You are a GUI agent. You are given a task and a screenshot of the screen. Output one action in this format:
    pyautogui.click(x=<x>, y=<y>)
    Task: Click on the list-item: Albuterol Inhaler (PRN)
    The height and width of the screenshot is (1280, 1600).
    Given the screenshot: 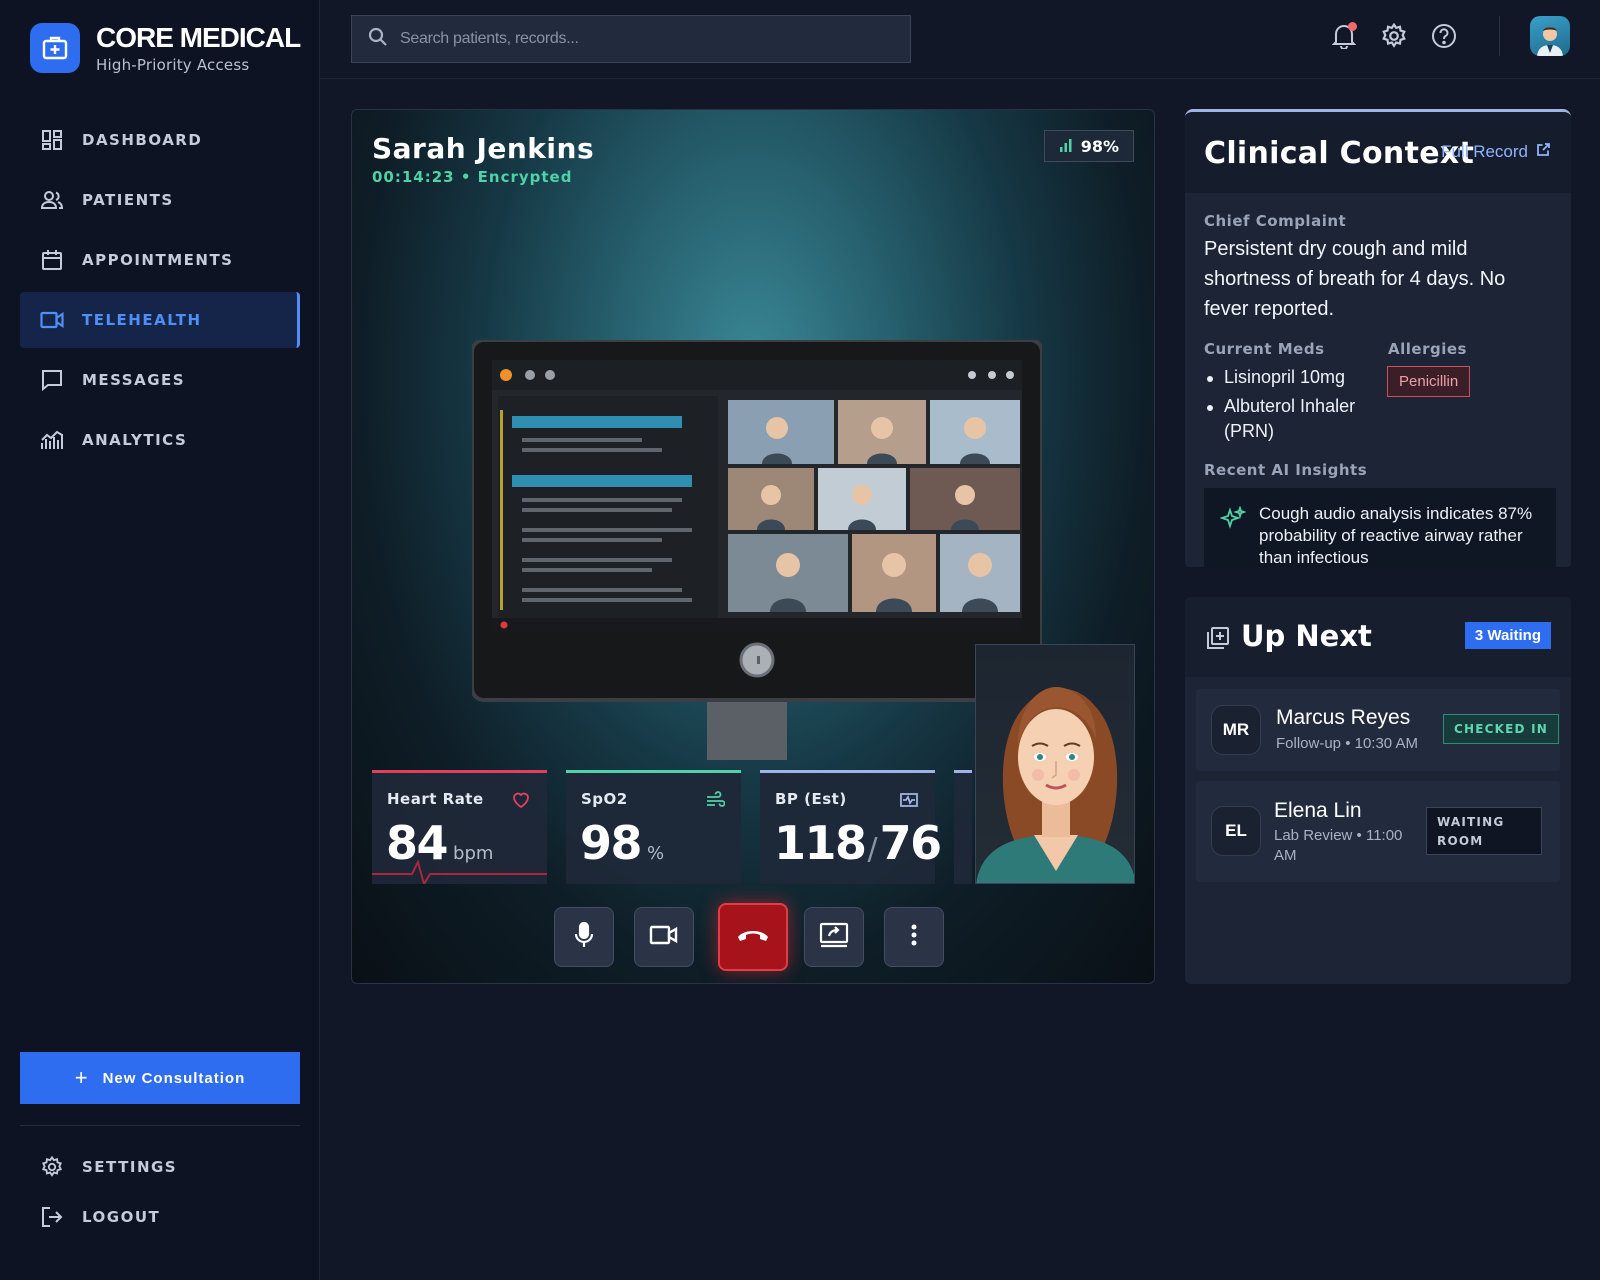 What is the action you would take?
    pyautogui.click(x=1289, y=419)
    